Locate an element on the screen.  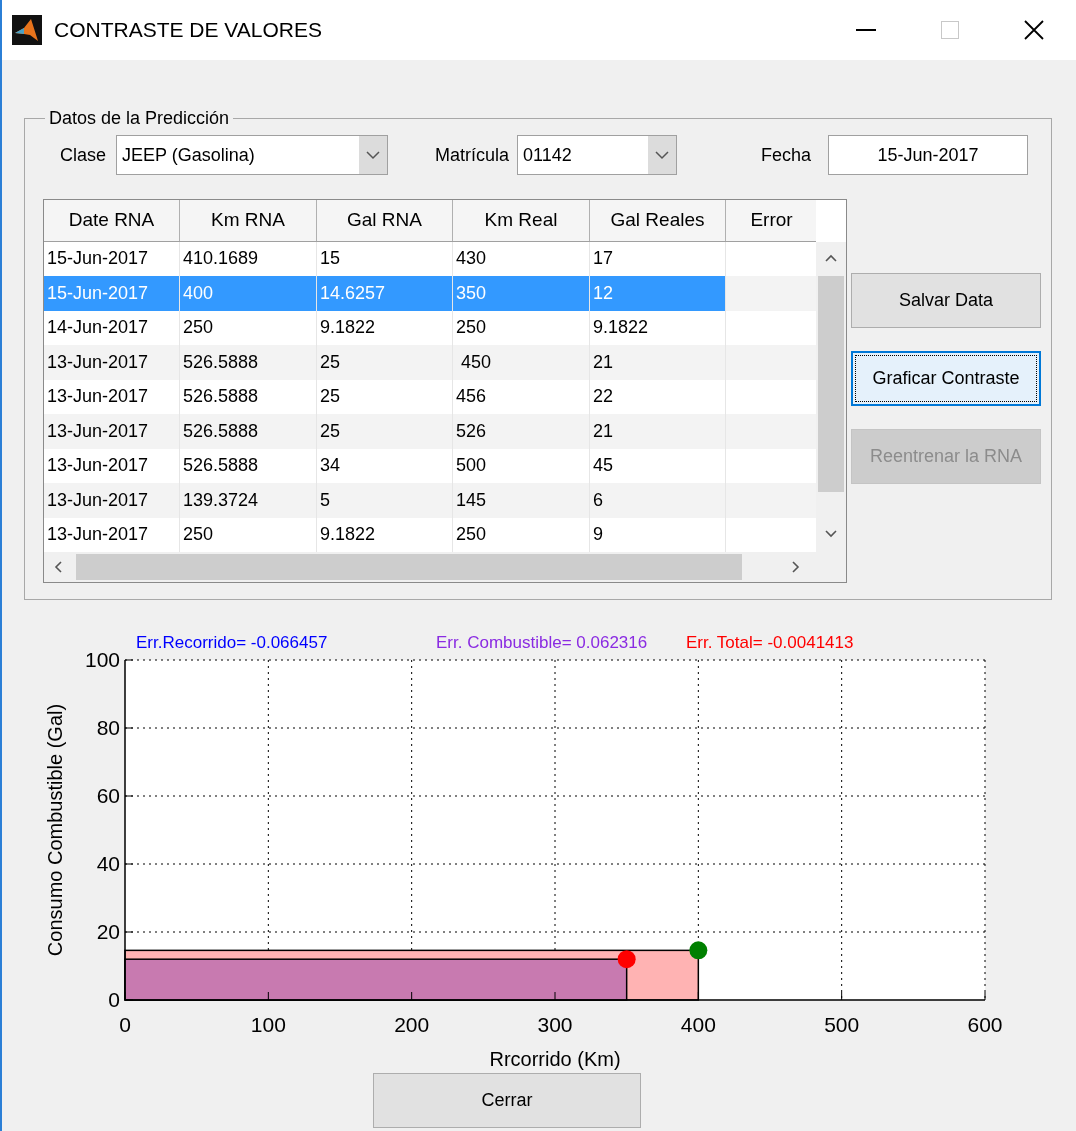
error-readout: Err. Total= -0.0041413 is located at coordinates (770, 643).